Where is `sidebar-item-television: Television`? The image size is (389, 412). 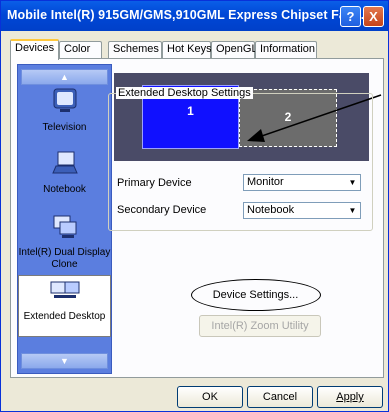
sidebar-item-television: Television is located at coordinates (64, 112).